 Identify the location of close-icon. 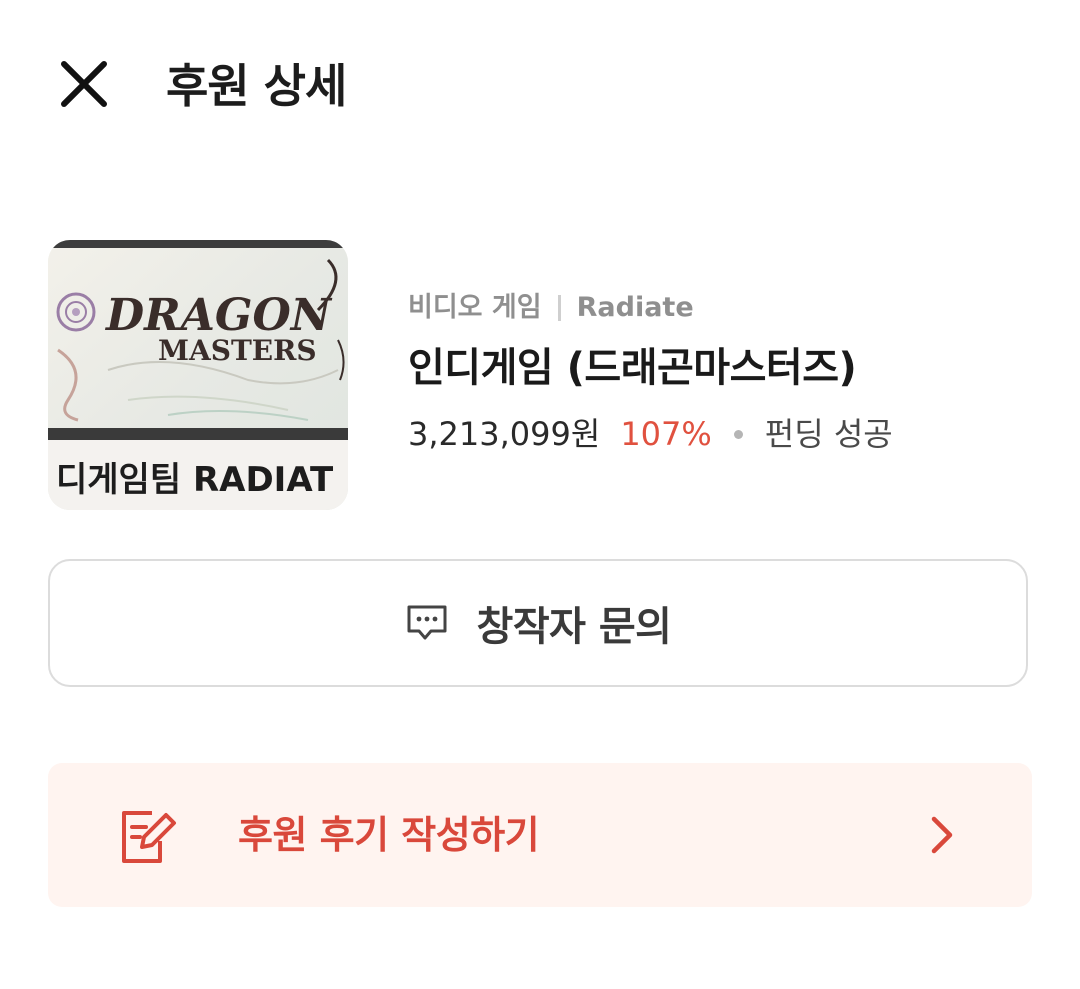
(84, 84).